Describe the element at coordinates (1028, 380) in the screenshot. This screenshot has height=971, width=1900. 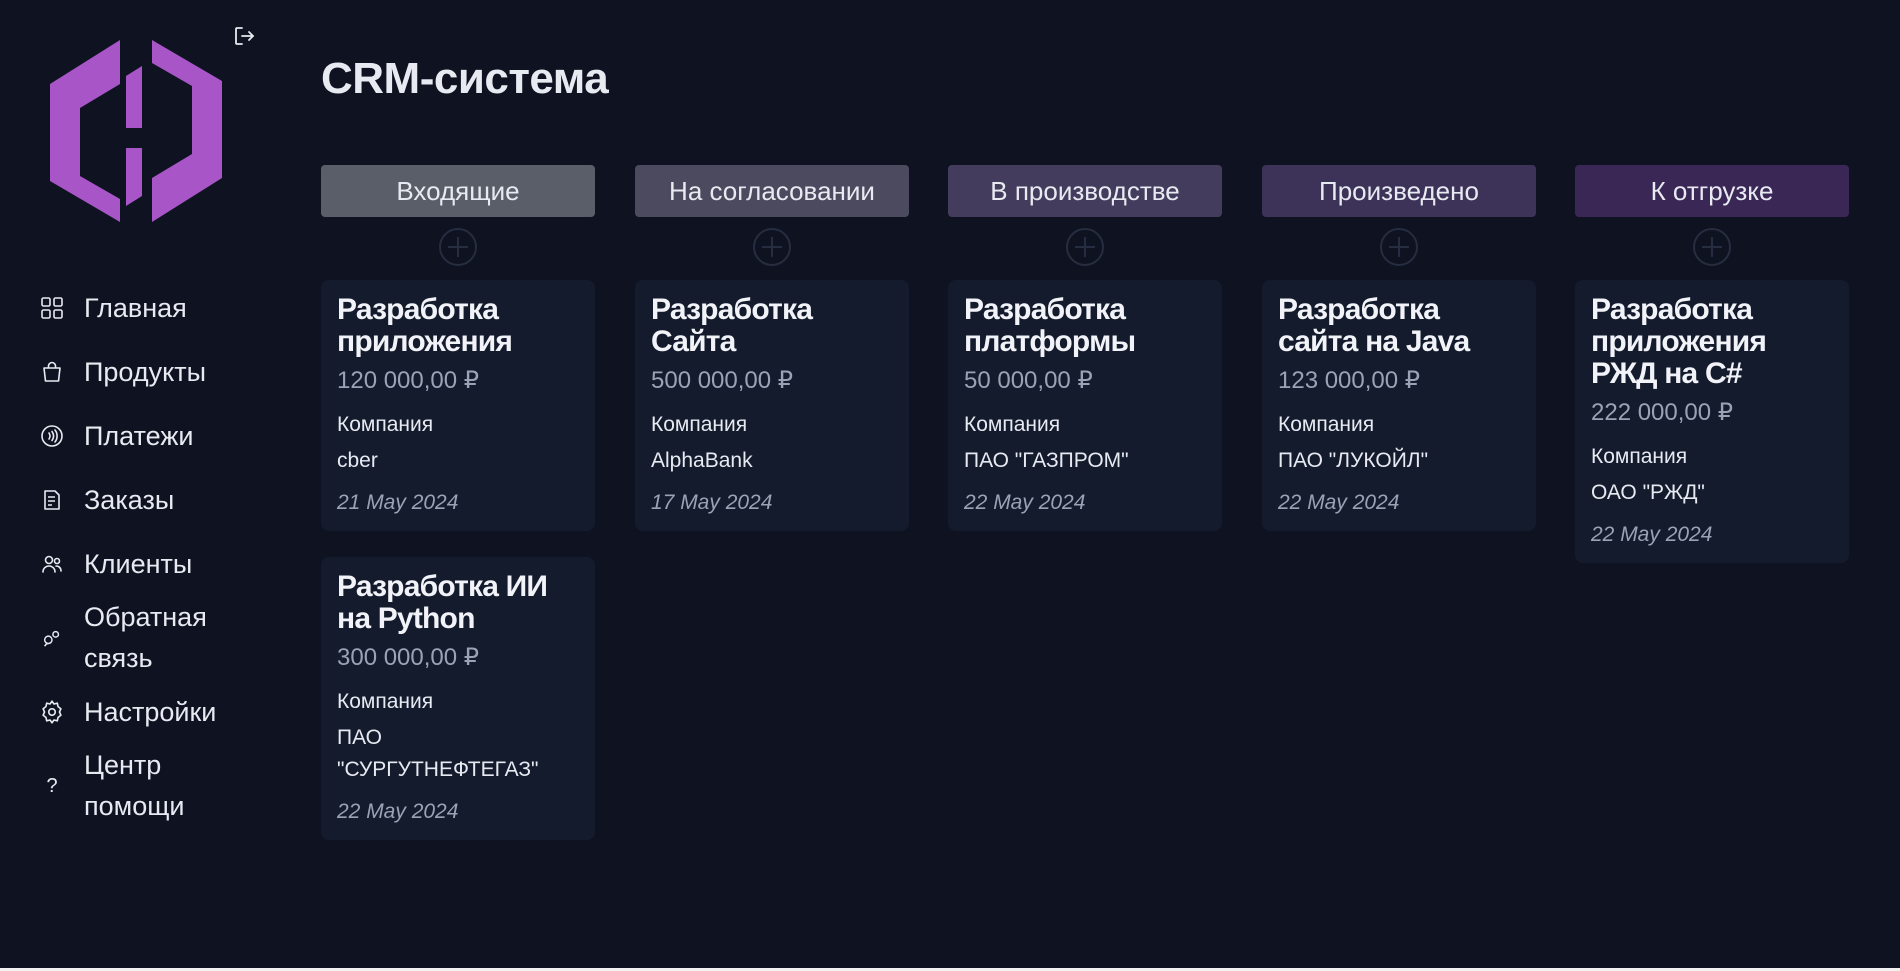
I see `deal-amount: 50 000,00 ₽` at that location.